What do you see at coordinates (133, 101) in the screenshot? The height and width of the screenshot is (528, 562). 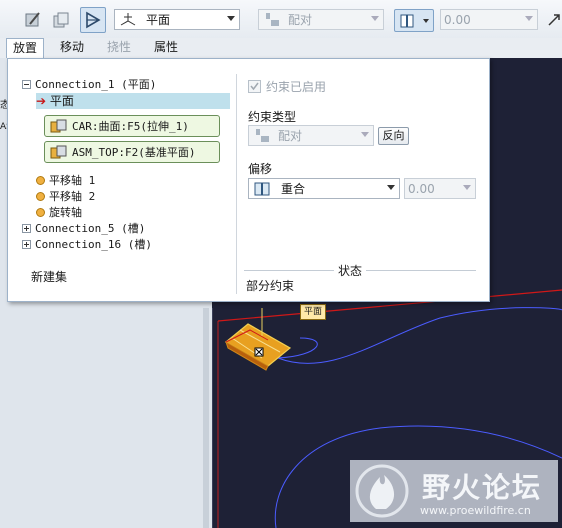 I see `tree-selected-row: ➔ 平面` at bounding box center [133, 101].